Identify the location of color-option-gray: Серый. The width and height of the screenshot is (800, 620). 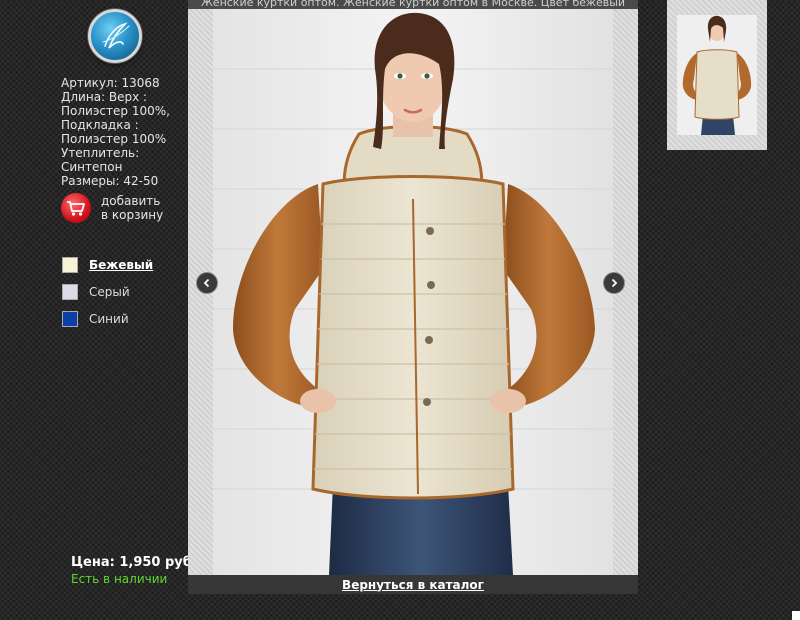
(107, 291).